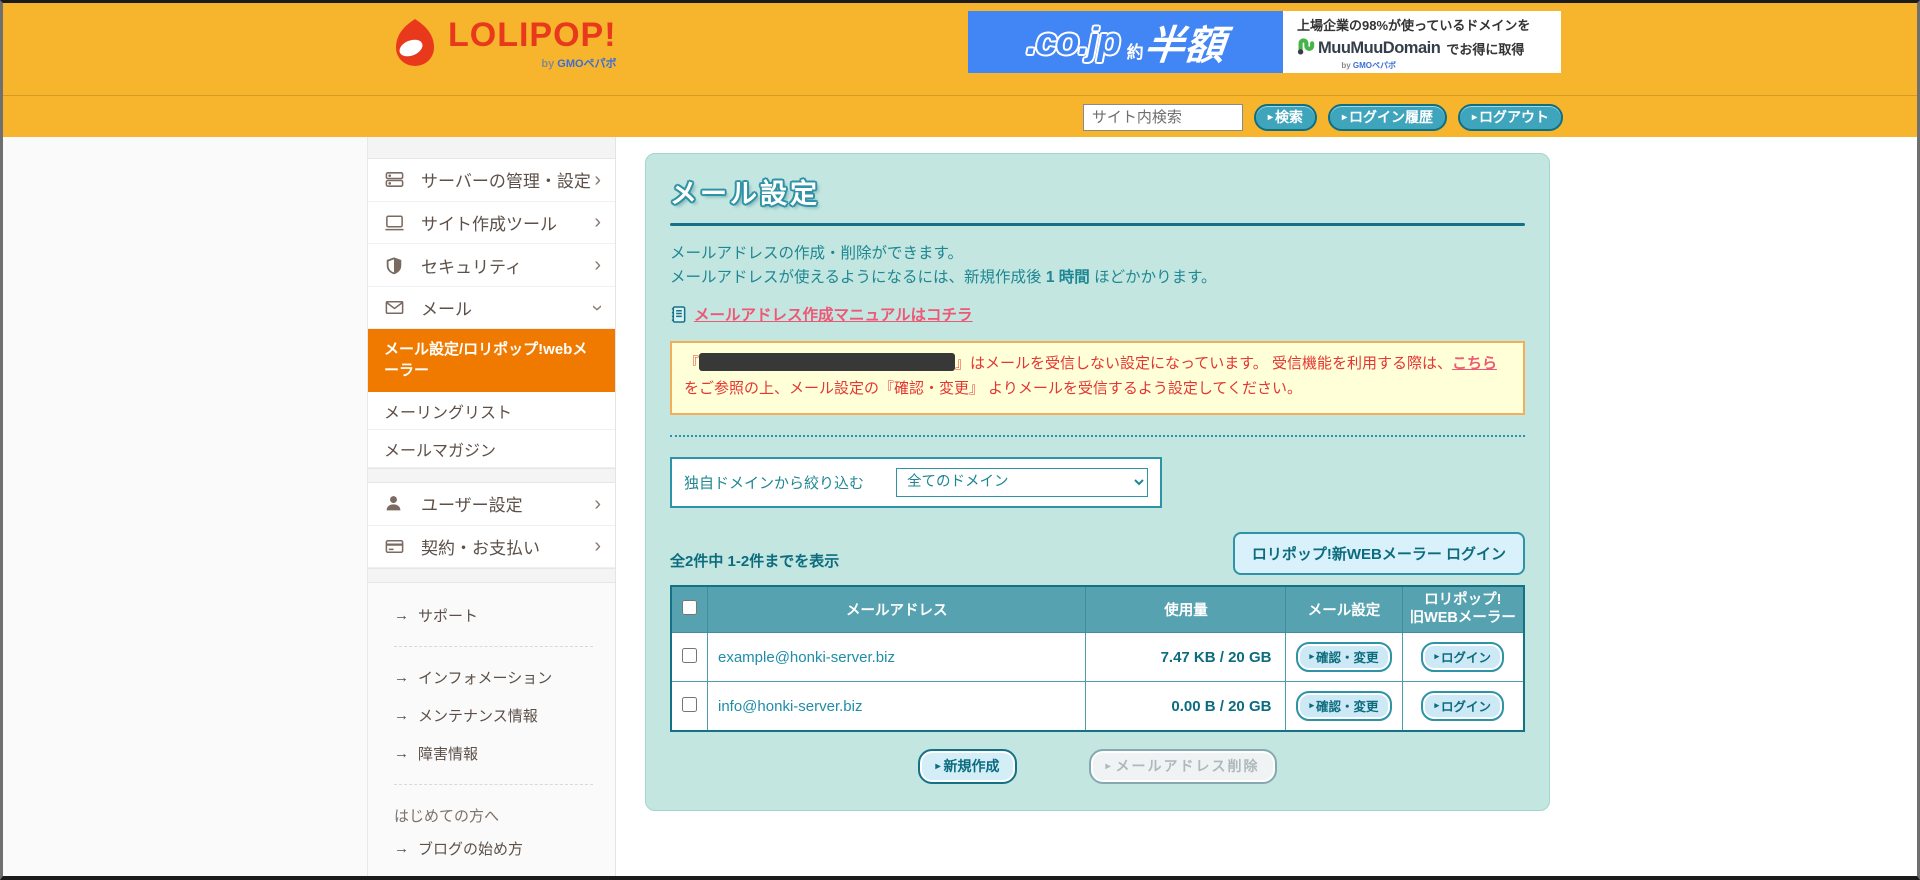  I want to click on sidebar-item-server-settings: サーバーの管理・設定 ›, so click(491, 180).